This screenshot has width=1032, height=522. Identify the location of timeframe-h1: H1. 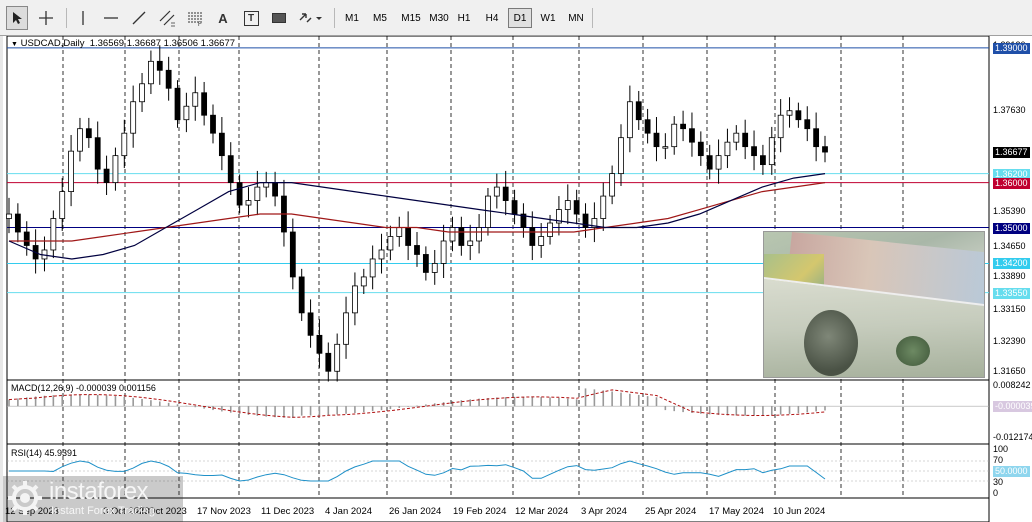
(464, 18).